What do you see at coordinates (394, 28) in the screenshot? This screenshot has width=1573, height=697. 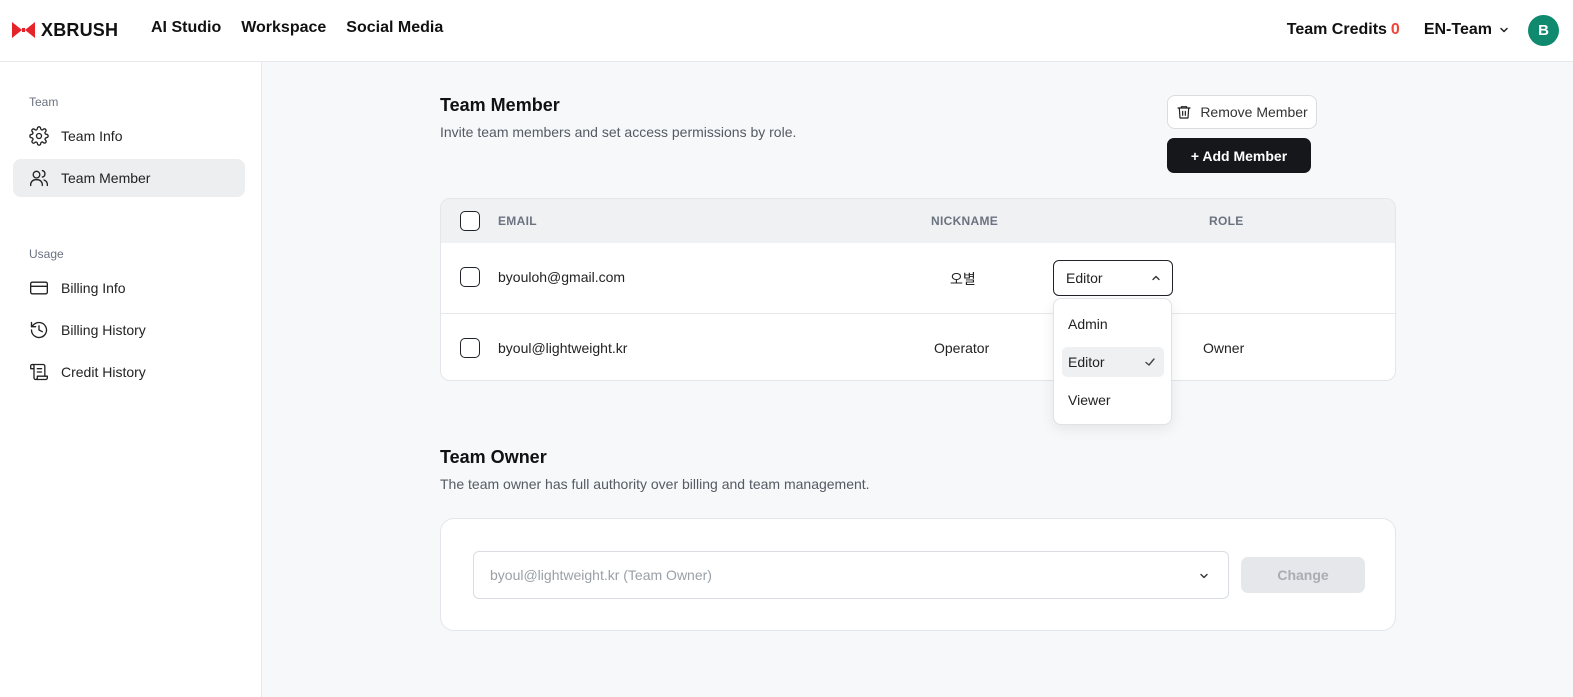 I see `nav-social-media: Social Media` at bounding box center [394, 28].